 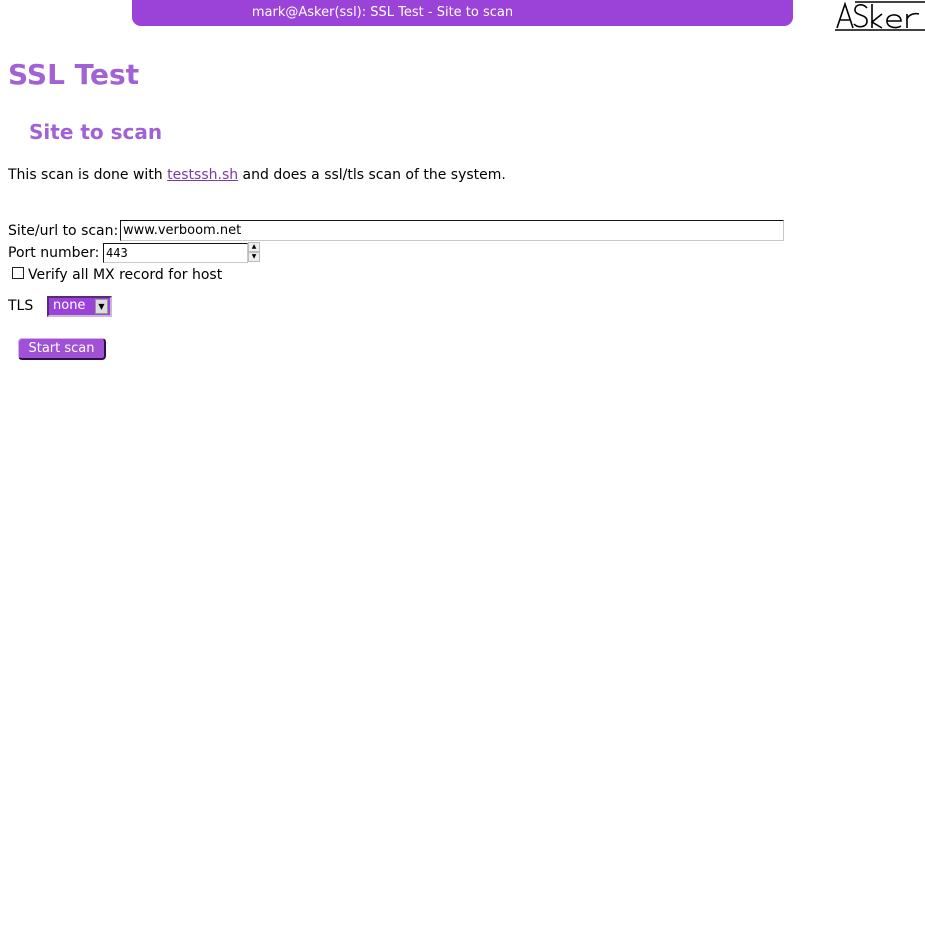 What do you see at coordinates (18, 273) in the screenshot?
I see `verify-mx-checkbox` at bounding box center [18, 273].